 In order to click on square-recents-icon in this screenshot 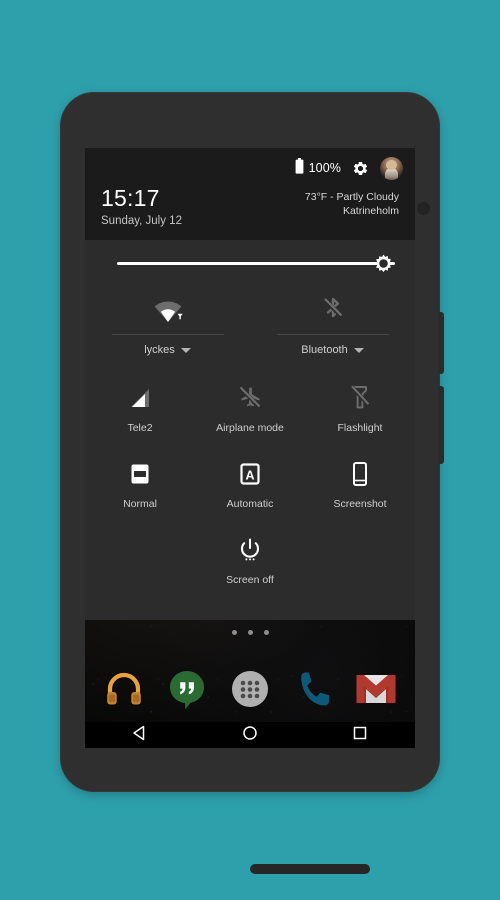, I will do `click(360, 735)`.